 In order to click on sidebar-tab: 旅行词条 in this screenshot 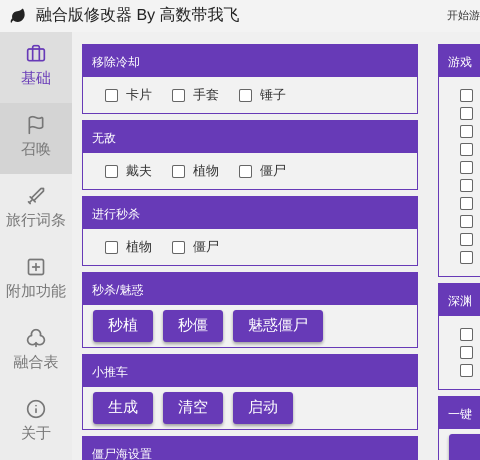, I will do `click(36, 209)`.